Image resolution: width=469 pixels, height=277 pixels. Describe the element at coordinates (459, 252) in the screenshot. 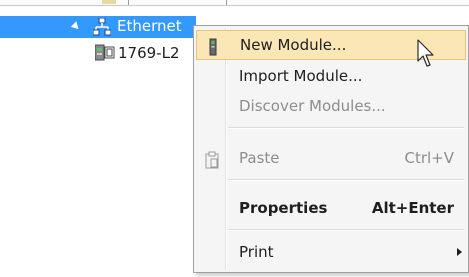

I see `submenu-arrow-icon` at that location.